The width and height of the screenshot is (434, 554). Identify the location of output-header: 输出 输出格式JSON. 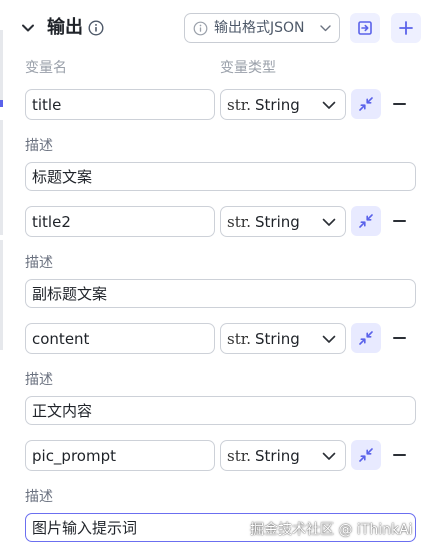
(217, 28).